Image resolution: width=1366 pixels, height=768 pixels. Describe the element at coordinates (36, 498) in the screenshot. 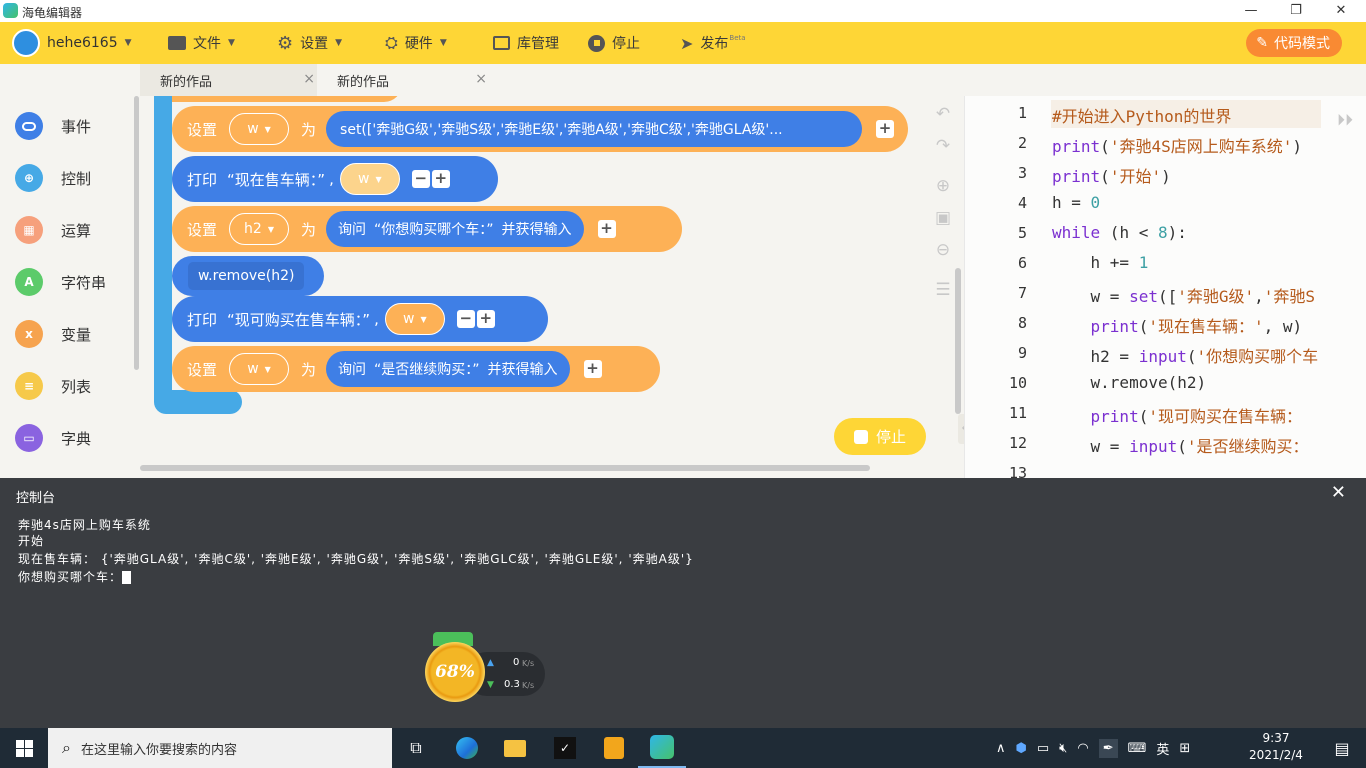

I see `console-title: 控制台` at that location.